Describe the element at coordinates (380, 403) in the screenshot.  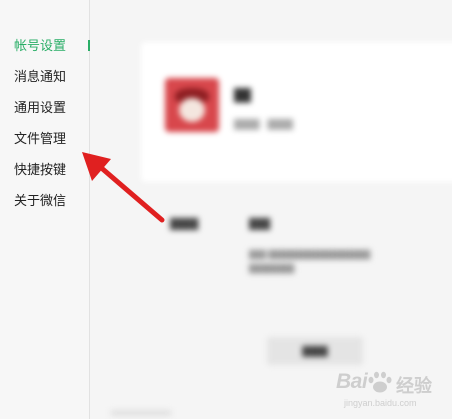
I see `watermark-url: jingyan.baidu.com` at that location.